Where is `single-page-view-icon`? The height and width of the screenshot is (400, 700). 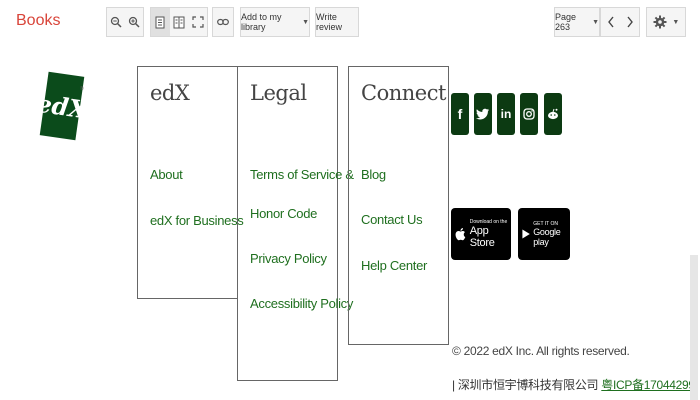 single-page-view-icon is located at coordinates (160, 22).